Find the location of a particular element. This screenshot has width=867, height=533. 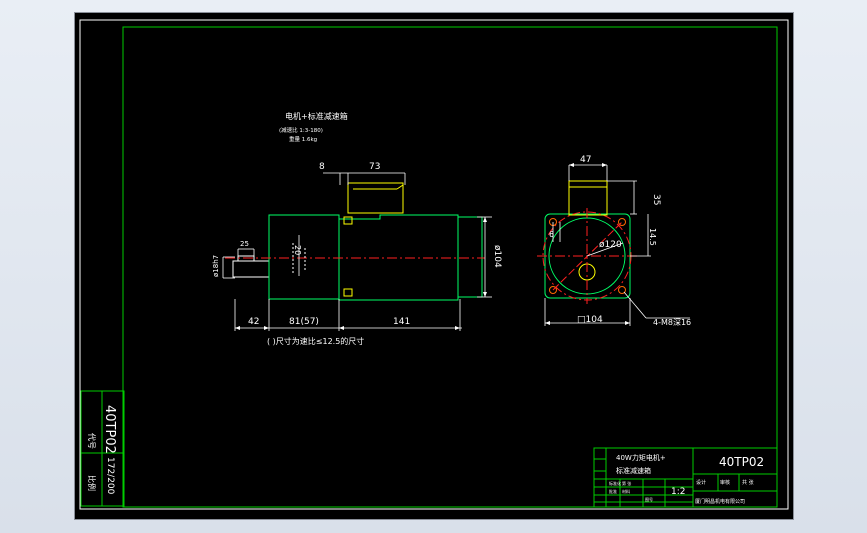

dim-14-5: 14.5 is located at coordinates (652, 237).